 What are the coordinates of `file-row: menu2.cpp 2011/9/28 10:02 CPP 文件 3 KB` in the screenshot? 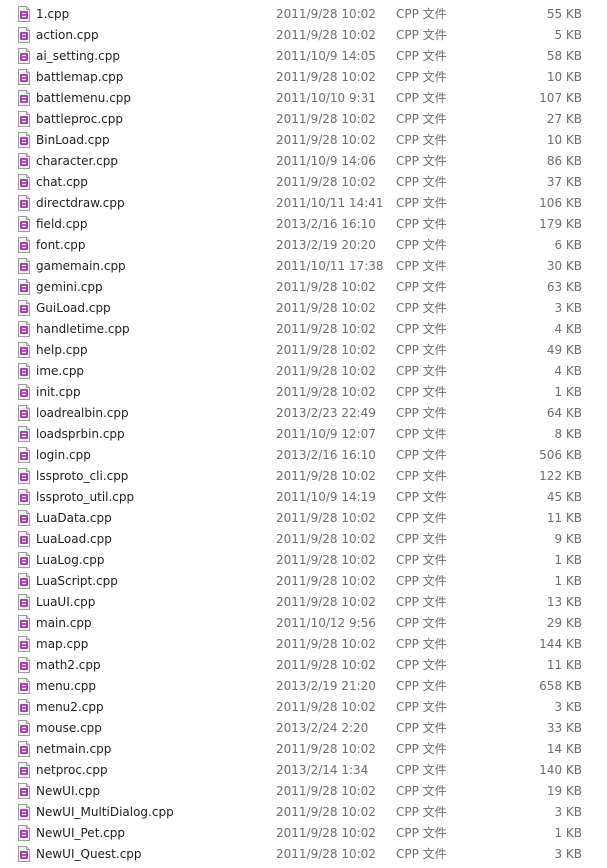 It's located at (303, 707).